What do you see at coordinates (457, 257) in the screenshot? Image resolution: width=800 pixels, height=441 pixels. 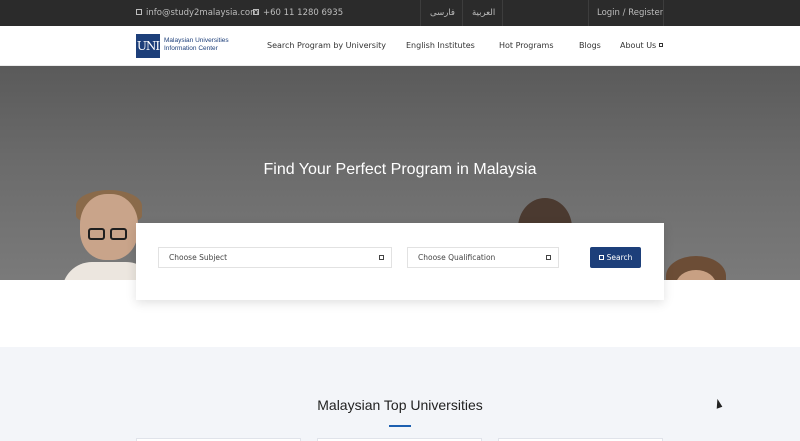 I see `qualification-select-value: Choose Qualification` at bounding box center [457, 257].